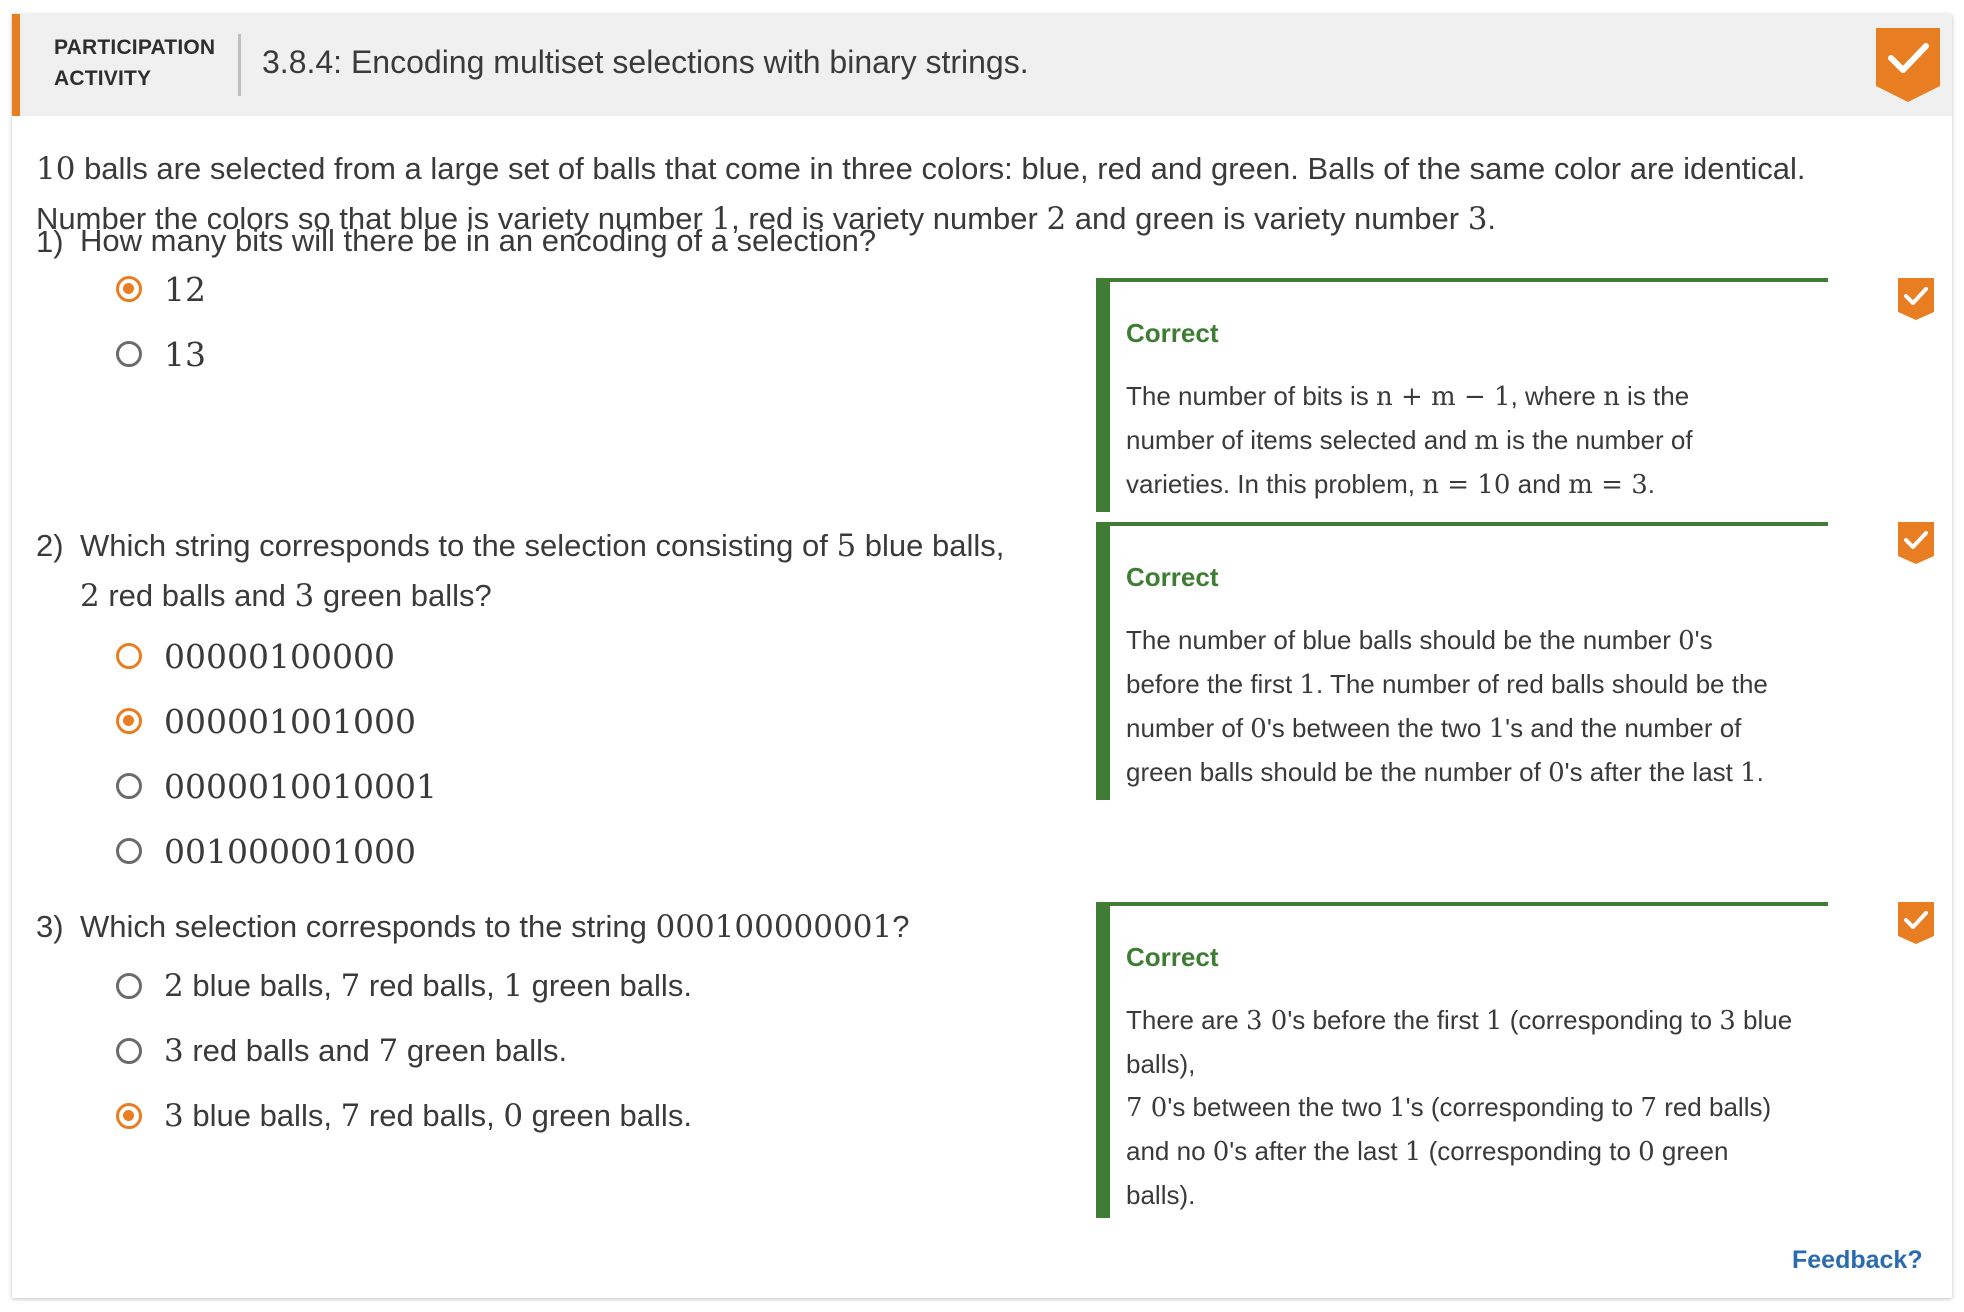 Image resolution: width=1964 pixels, height=1312 pixels. Describe the element at coordinates (1908, 65) in the screenshot. I see `completion-checkmark-icon` at that location.